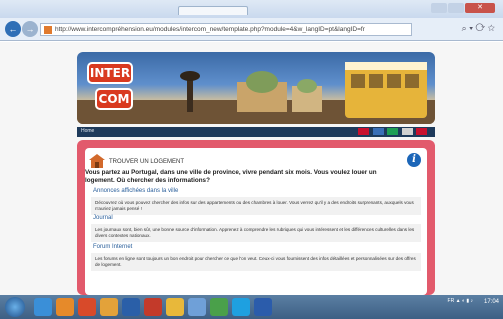 Image resolution: width=503 pixels, height=319 pixels. What do you see at coordinates (112, 247) in the screenshot?
I see `section-title-forum: Forum Internet` at bounding box center [112, 247].